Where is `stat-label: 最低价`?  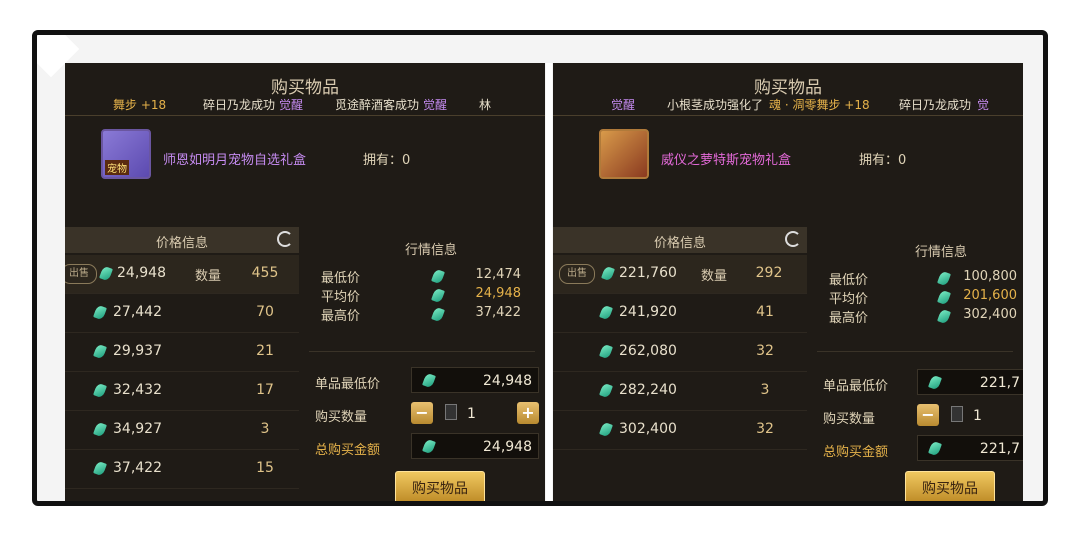 stat-label: 最低价 is located at coordinates (849, 280).